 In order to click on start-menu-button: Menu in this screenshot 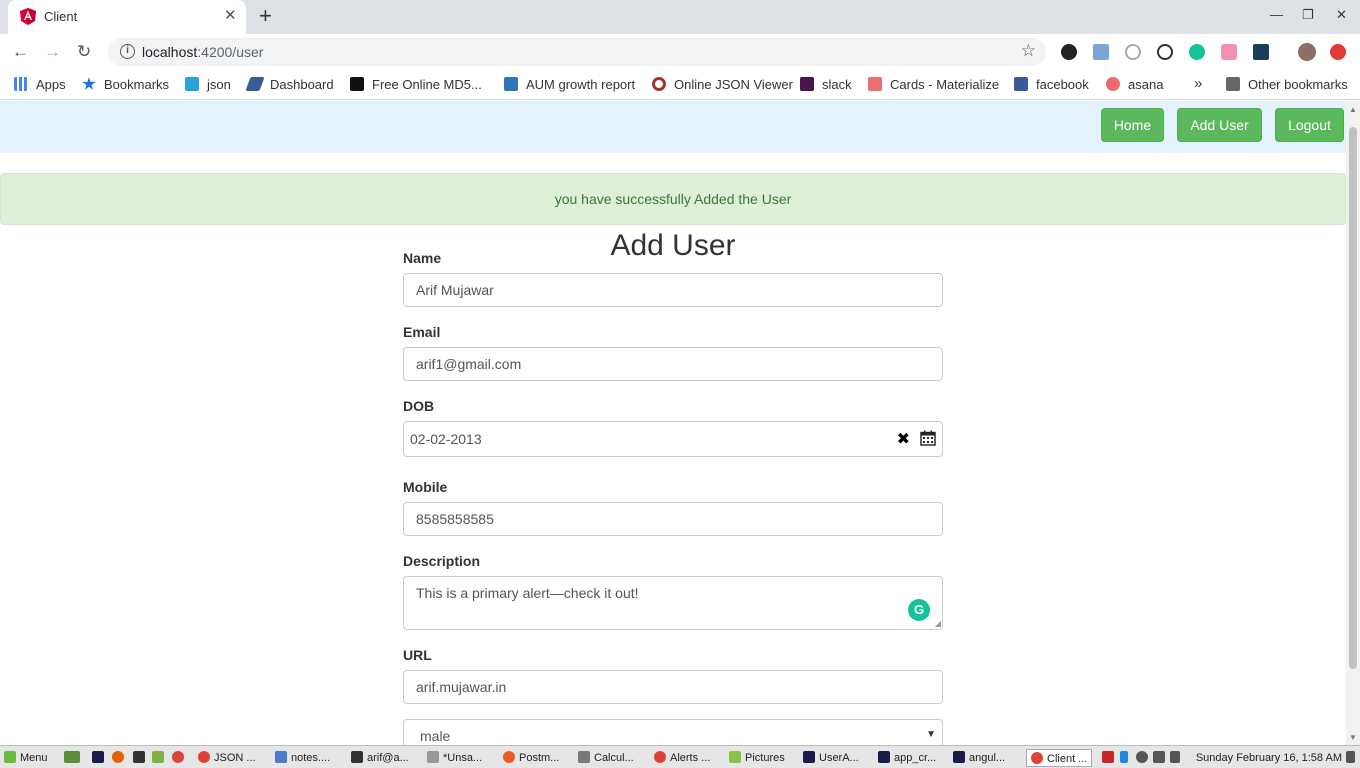, I will do `click(26, 758)`.